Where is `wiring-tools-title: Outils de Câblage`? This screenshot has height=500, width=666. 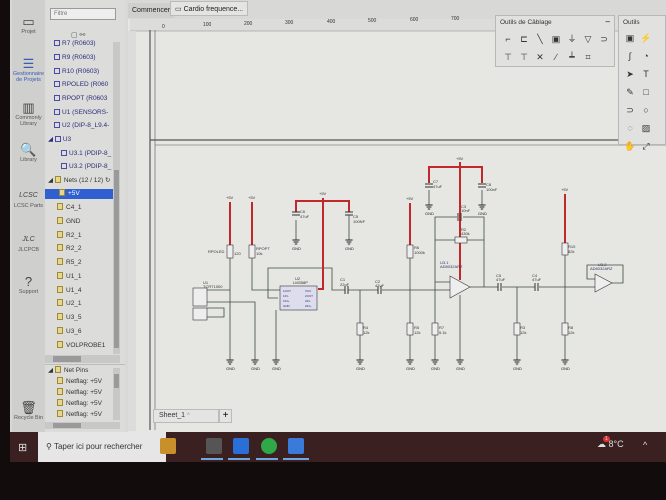 wiring-tools-title: Outils de Câblage is located at coordinates (526, 22).